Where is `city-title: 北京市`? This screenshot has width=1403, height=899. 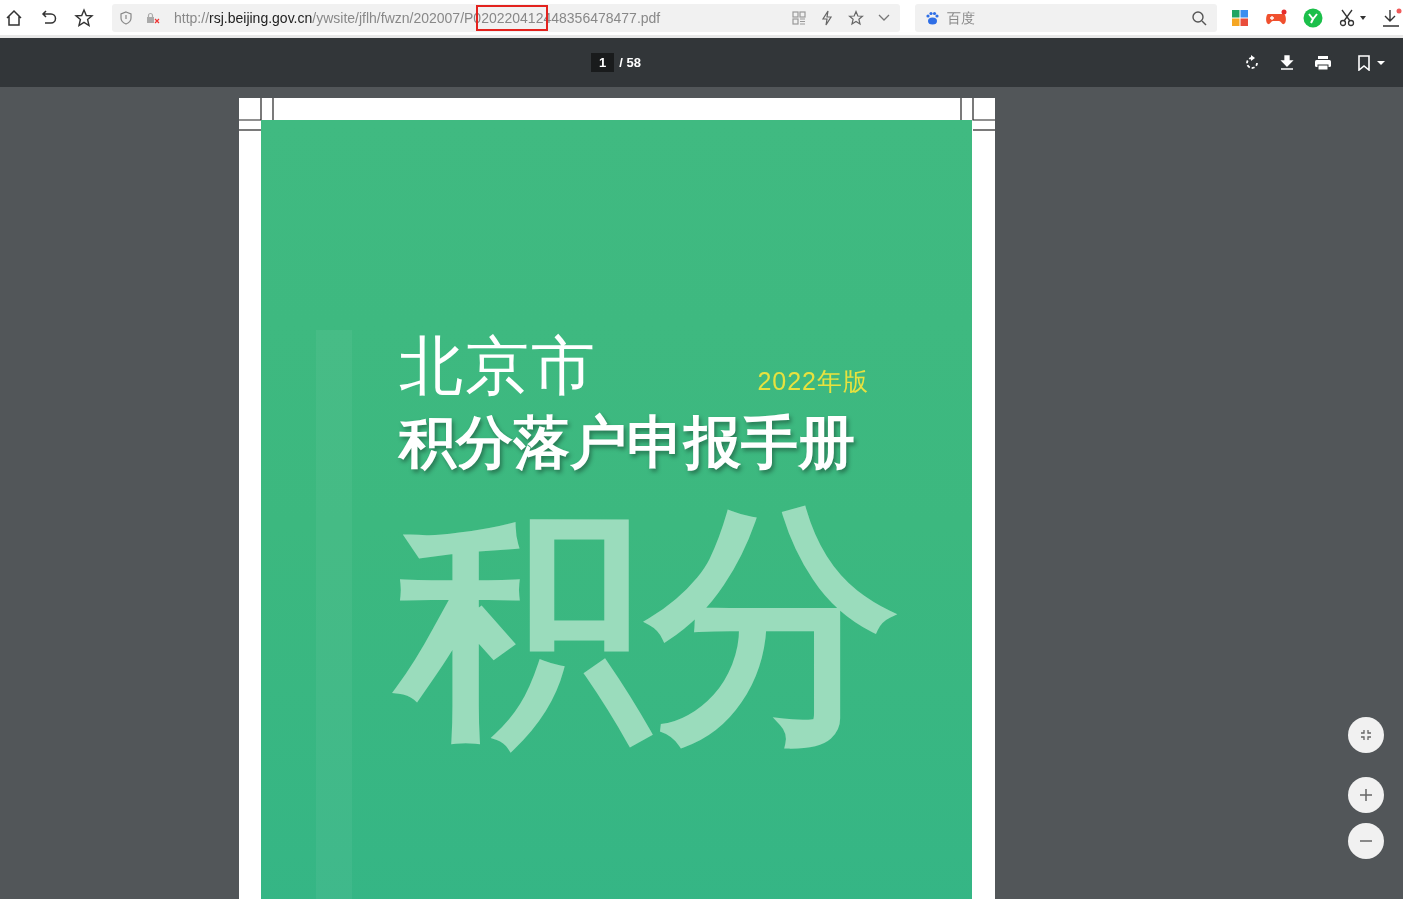
city-title: 北京市 is located at coordinates (498, 366).